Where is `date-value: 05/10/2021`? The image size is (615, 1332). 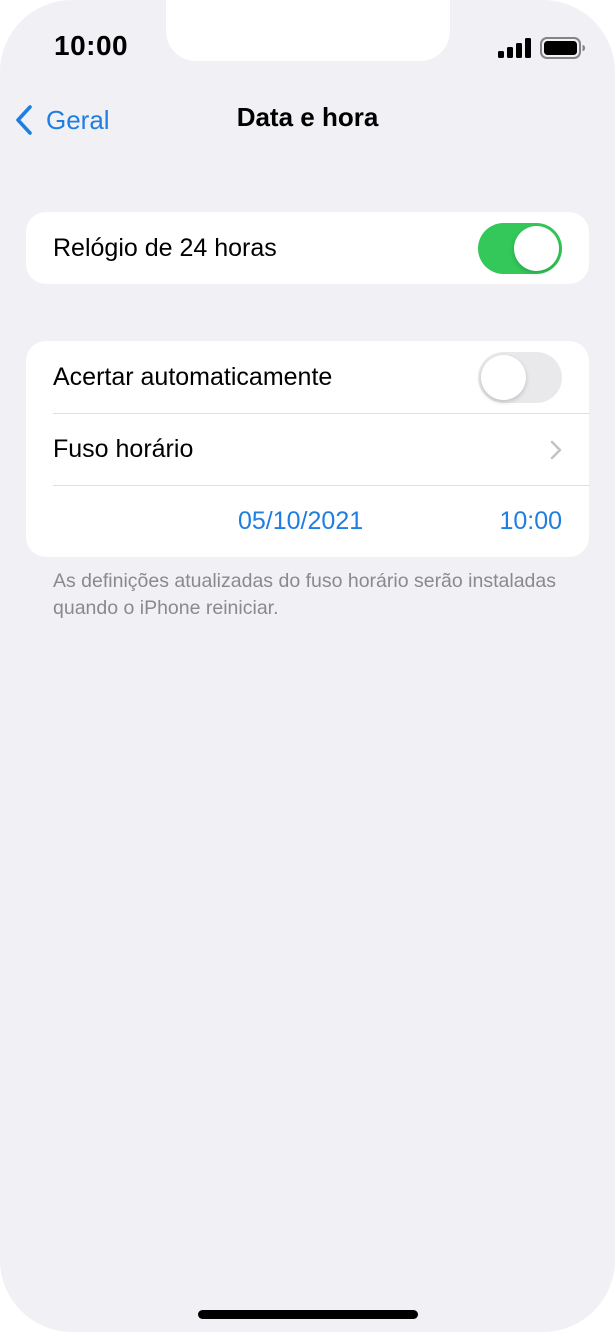
date-value: 05/10/2021 is located at coordinates (300, 521).